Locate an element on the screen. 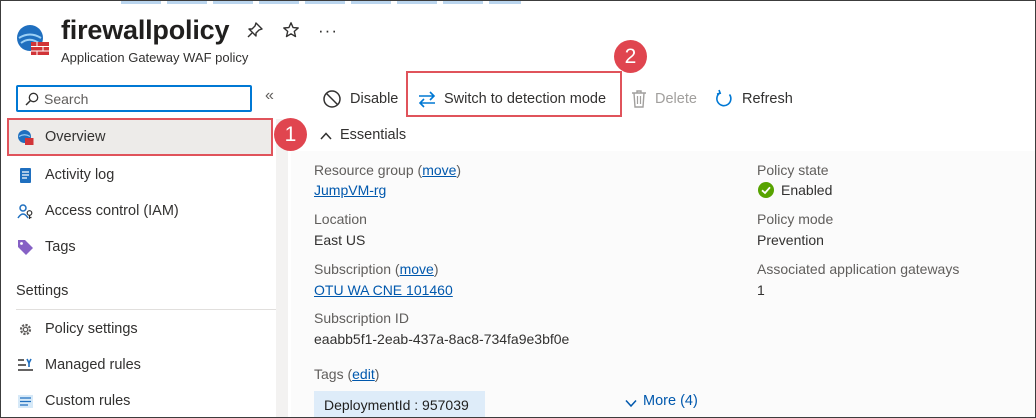 This screenshot has height=418, width=1036. tags-edit-open: ( is located at coordinates (348, 374).